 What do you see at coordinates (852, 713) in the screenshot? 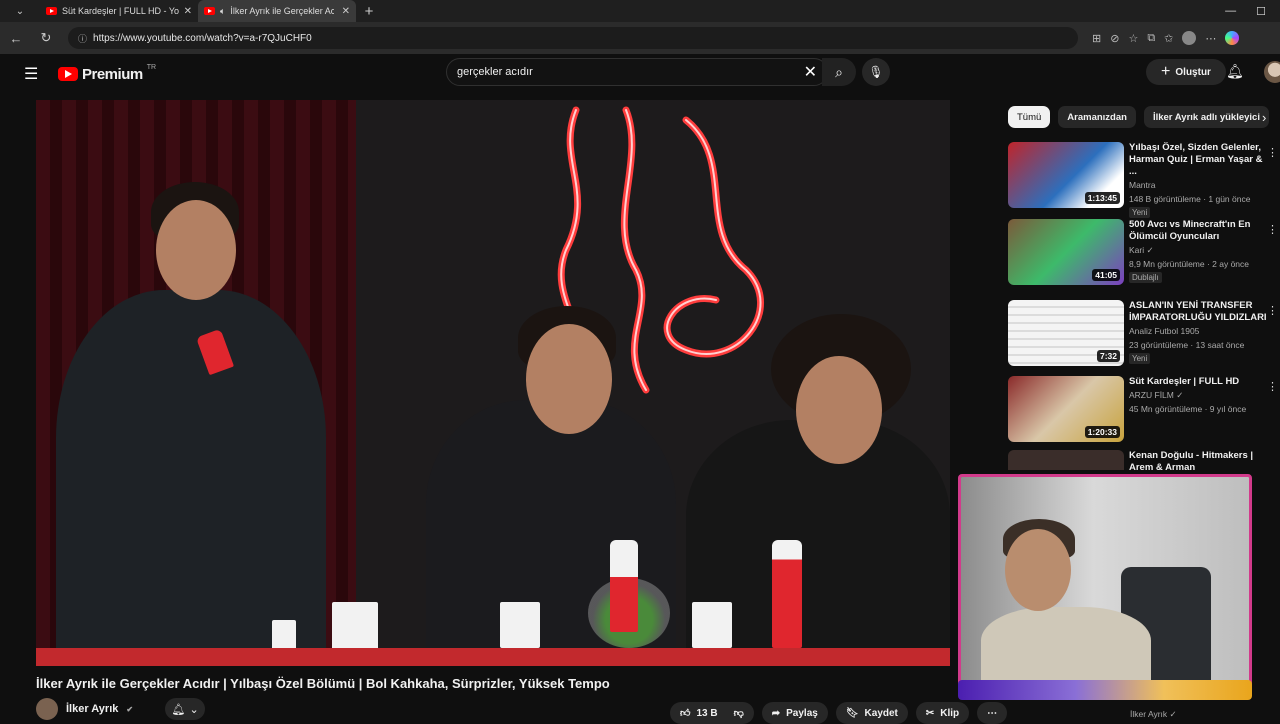
I see `bookmark-icon: 🔖︎` at bounding box center [852, 713].